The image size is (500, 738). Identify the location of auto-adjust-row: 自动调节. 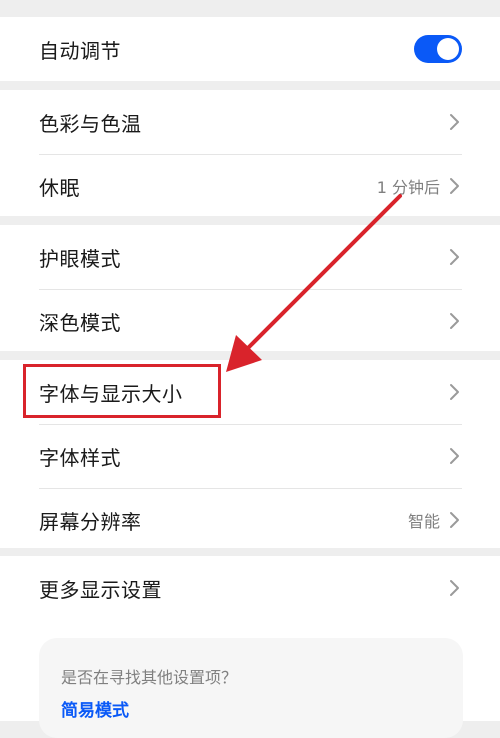
(250, 49).